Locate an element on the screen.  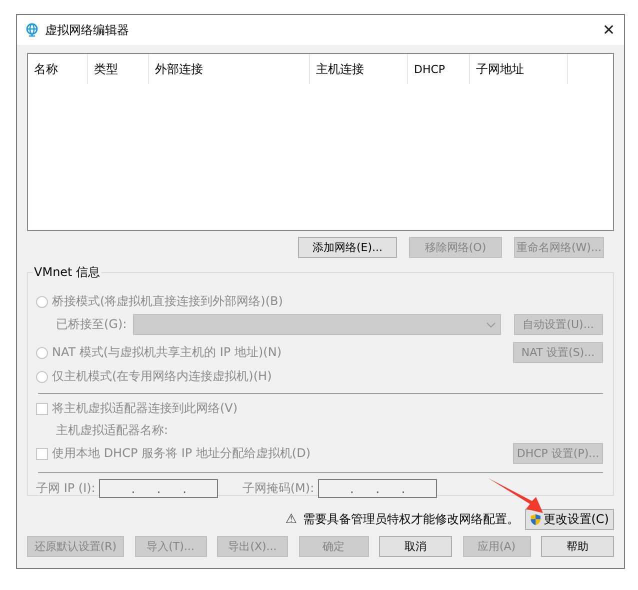
column-header: 外部连接 is located at coordinates (229, 69).